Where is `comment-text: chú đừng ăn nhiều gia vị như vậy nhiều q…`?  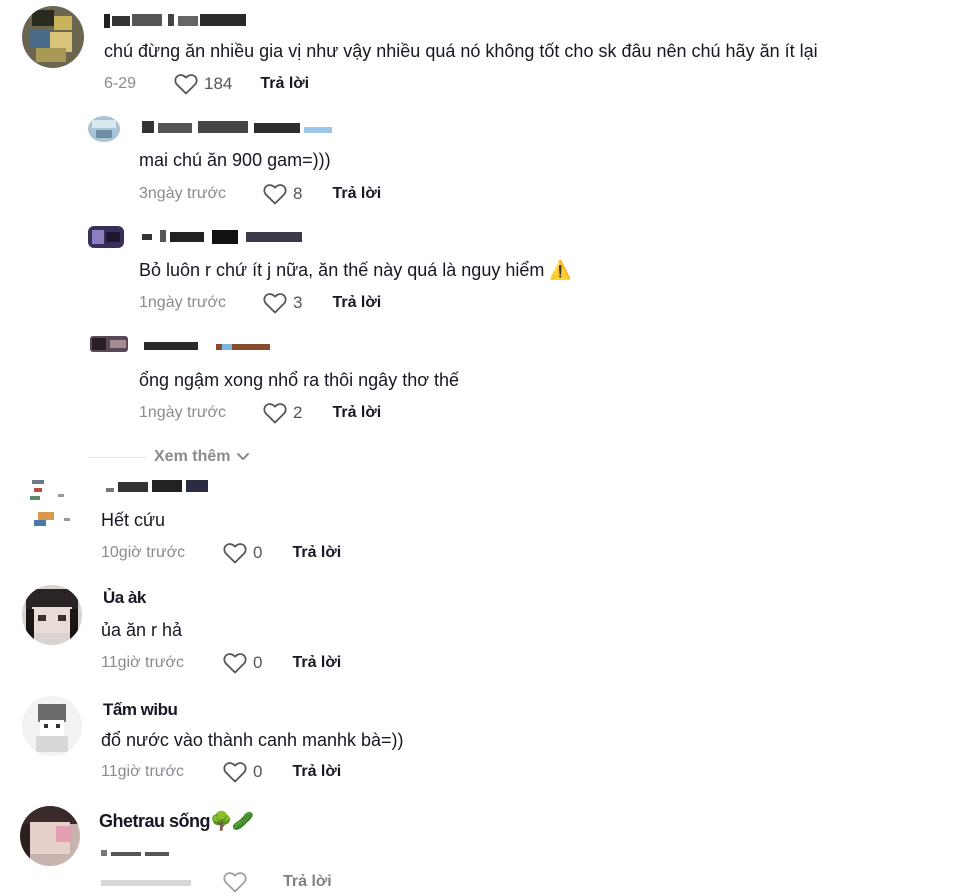
comment-text: chú đừng ăn nhiều gia vị như vậy nhiều q… is located at coordinates (461, 51).